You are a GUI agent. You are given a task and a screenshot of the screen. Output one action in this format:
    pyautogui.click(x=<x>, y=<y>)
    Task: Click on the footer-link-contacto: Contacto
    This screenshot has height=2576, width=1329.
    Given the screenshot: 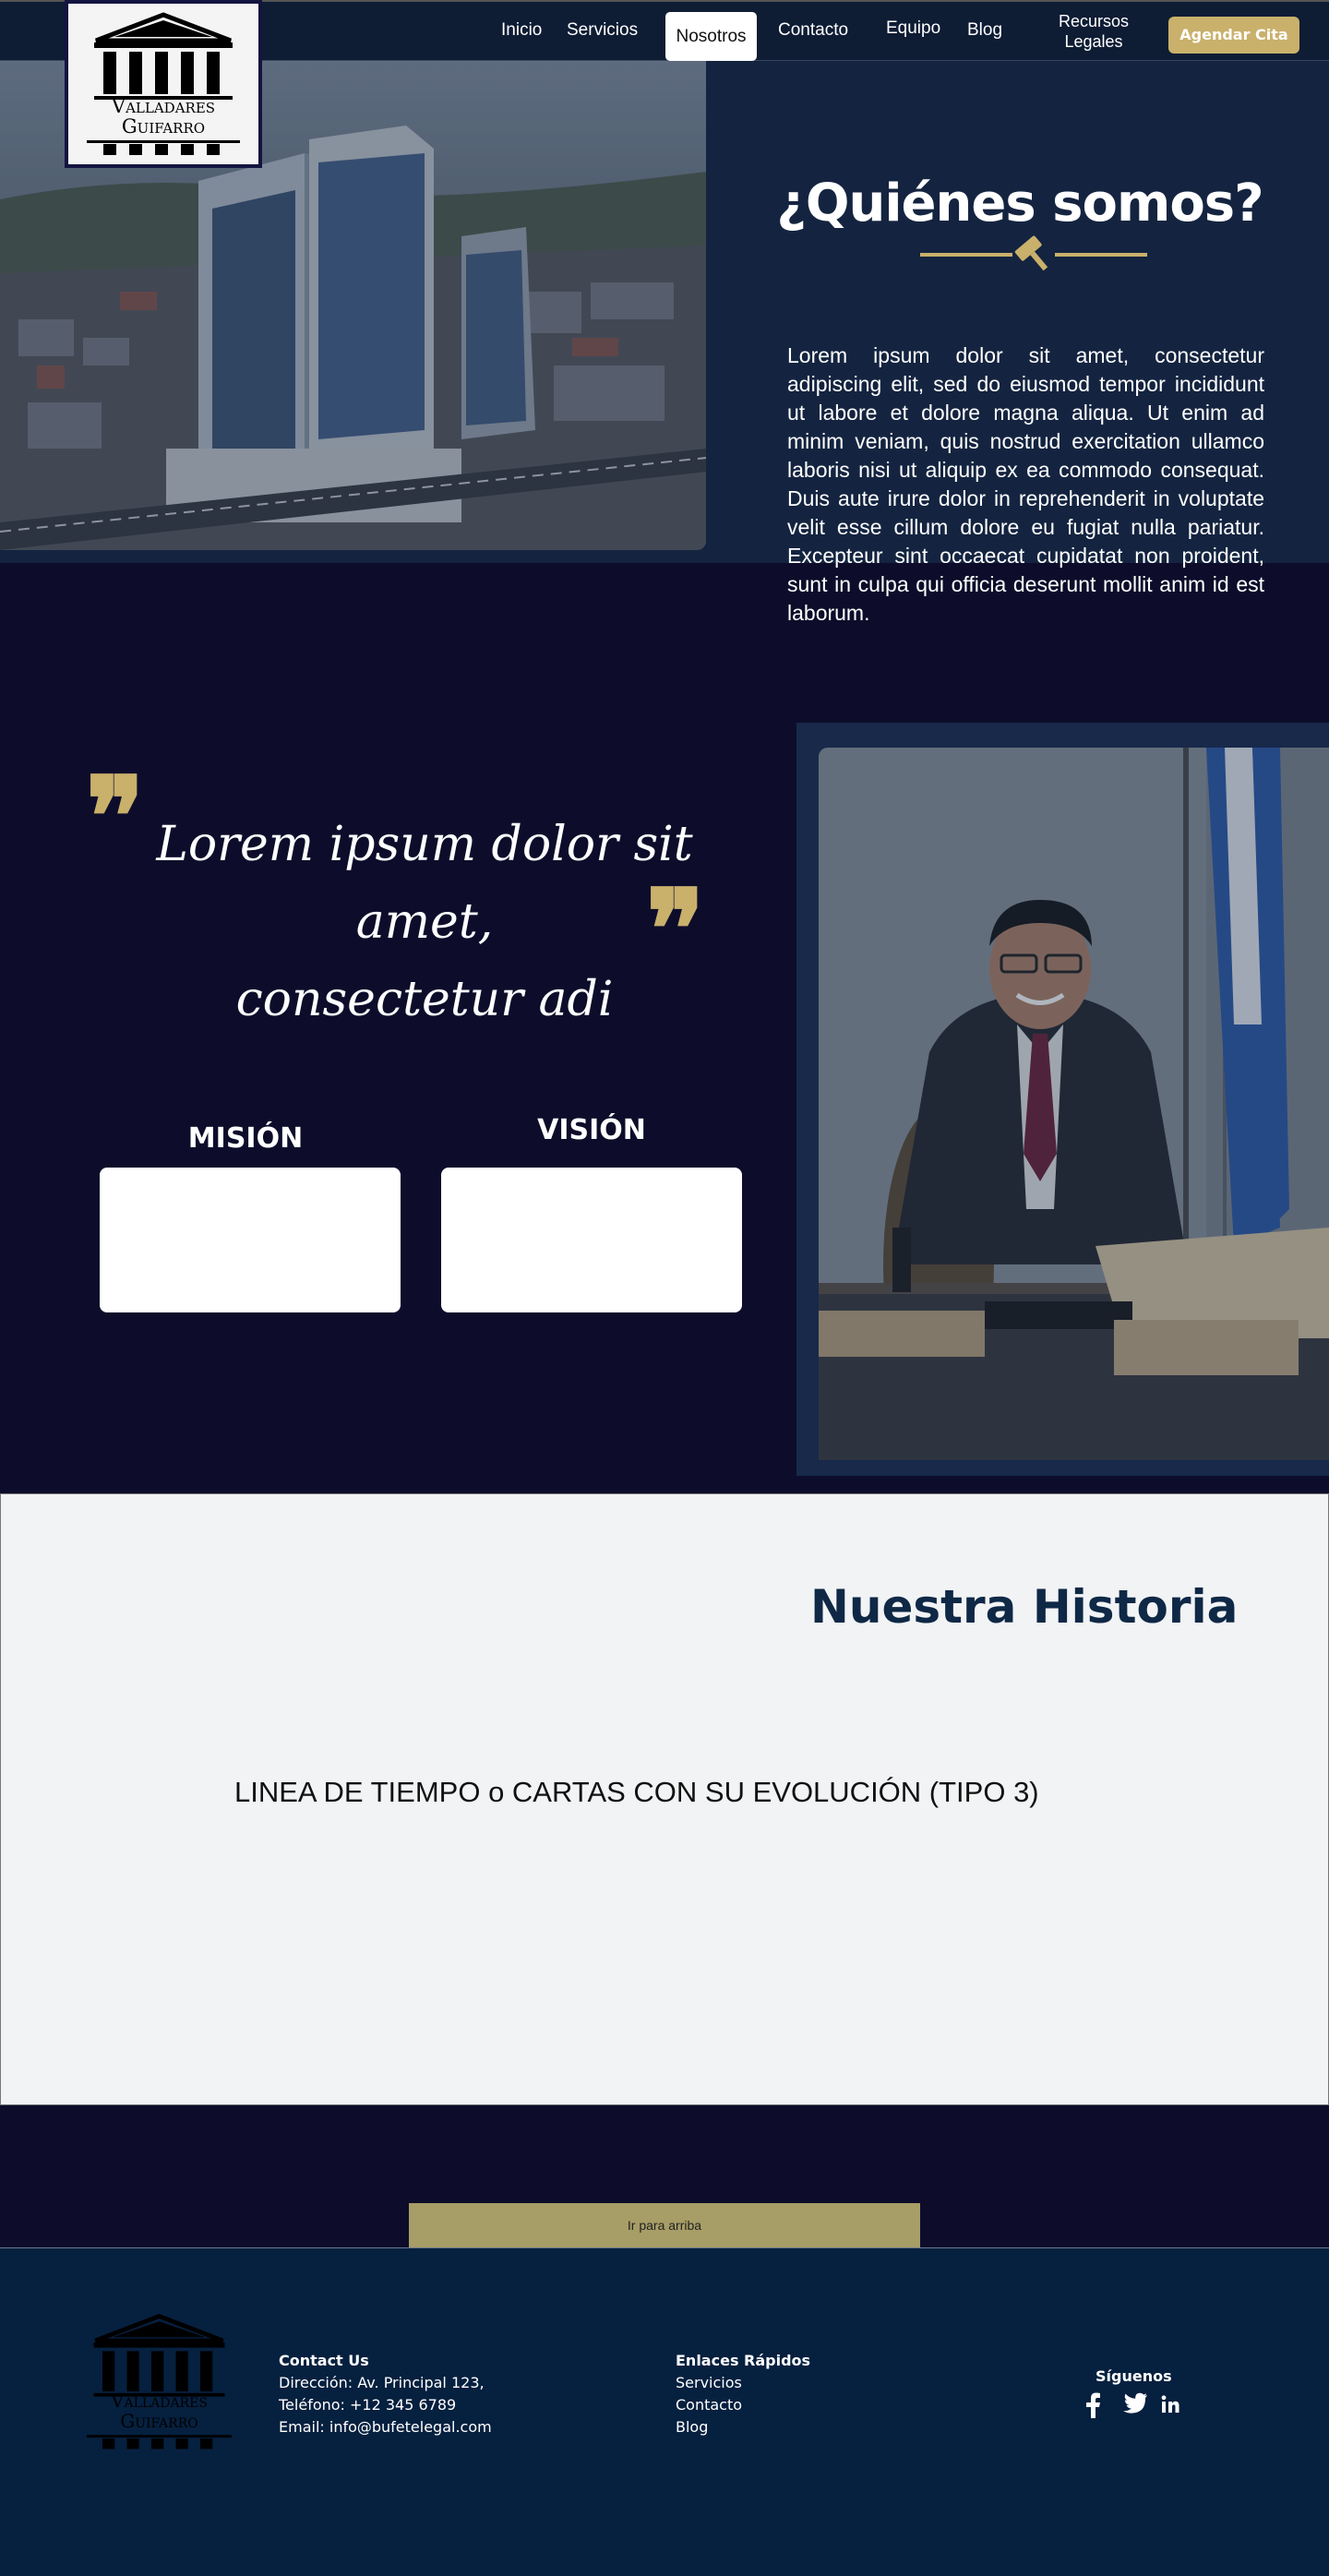 What is the action you would take?
    pyautogui.click(x=709, y=2405)
    